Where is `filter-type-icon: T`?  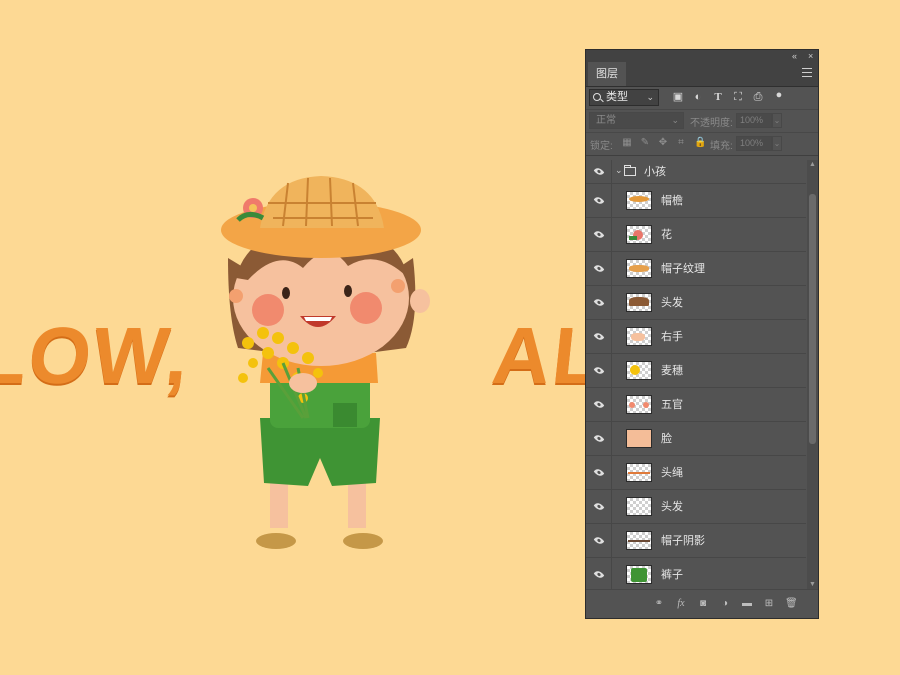
filter-type-icon: T is located at coordinates (718, 97).